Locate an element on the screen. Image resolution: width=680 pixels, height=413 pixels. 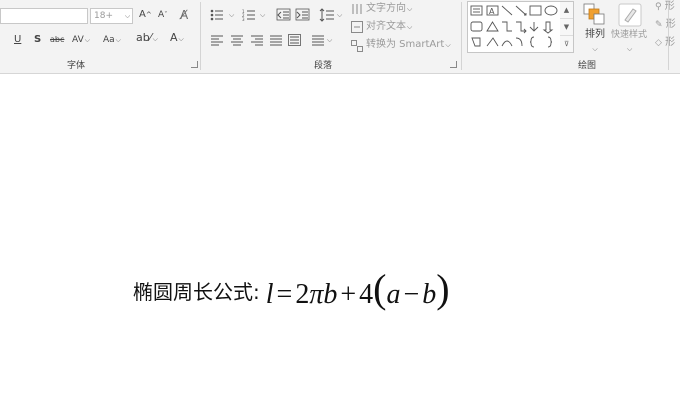
shapes-gallery-scroll: ▲ ▼ ⊽ is located at coordinates (567, 27).